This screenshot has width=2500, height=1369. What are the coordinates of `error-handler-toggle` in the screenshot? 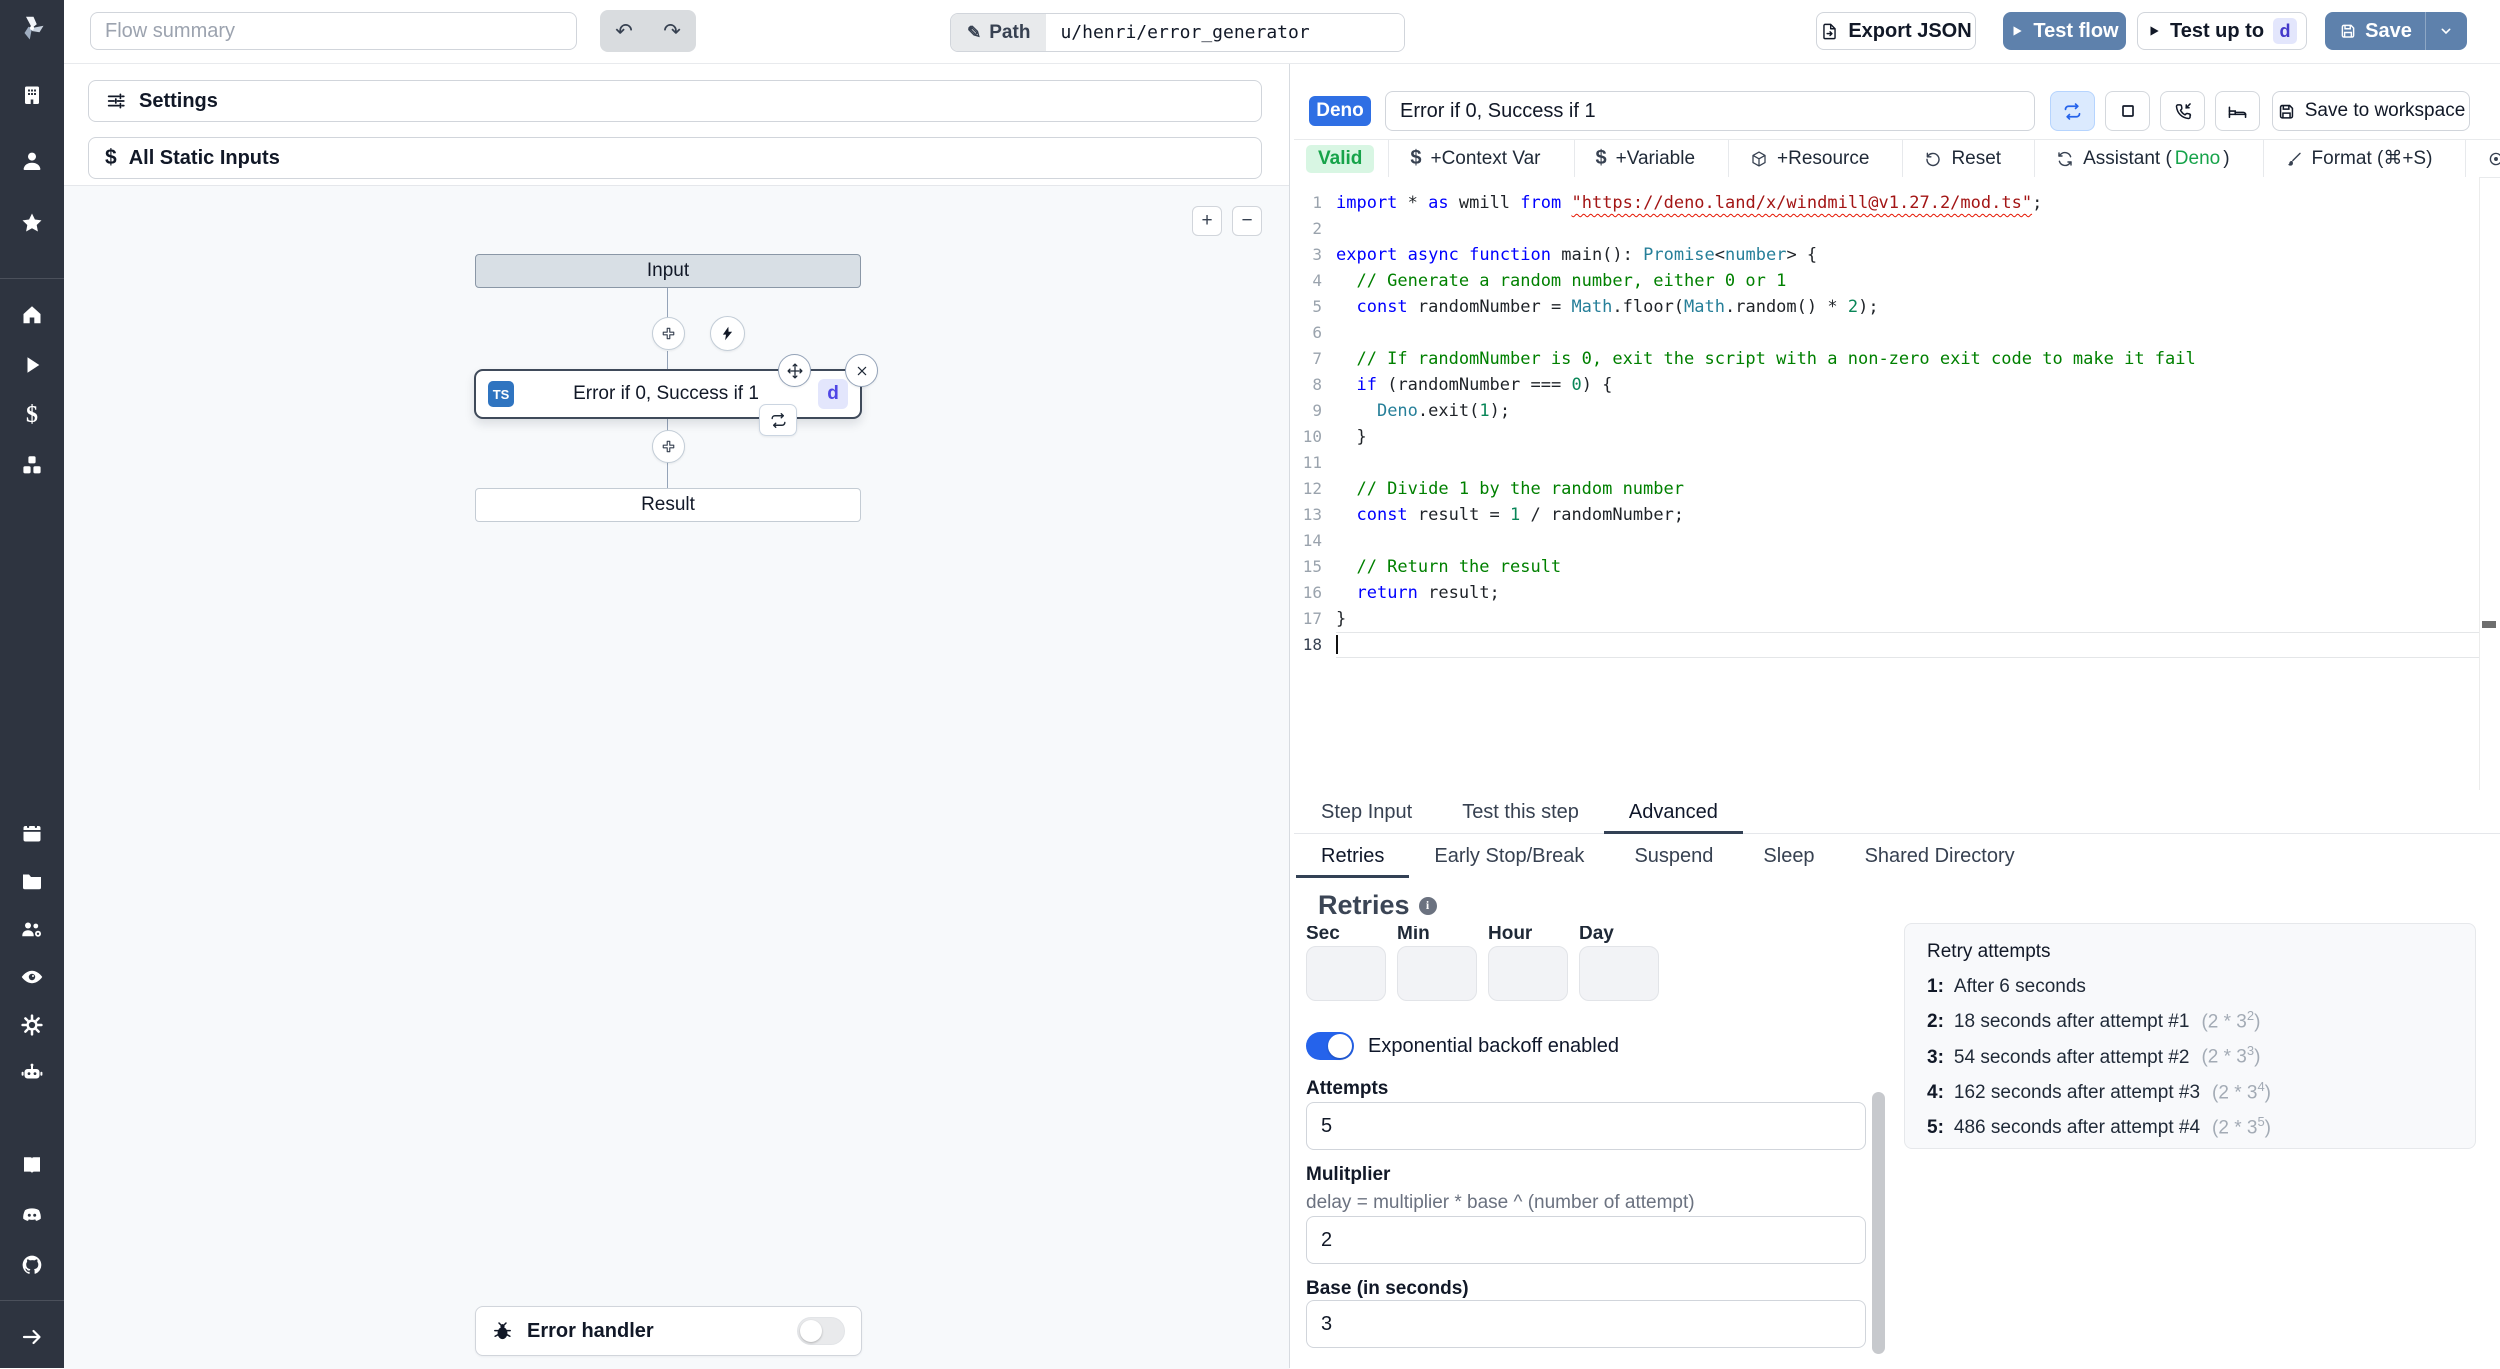 It's located at (821, 1331).